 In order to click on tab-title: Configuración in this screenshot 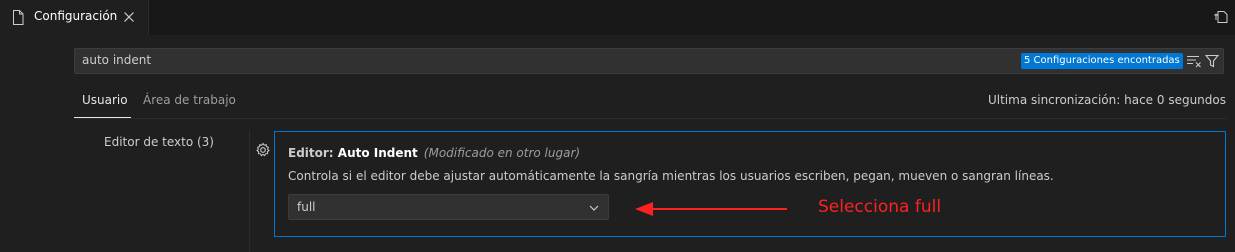, I will do `click(76, 16)`.